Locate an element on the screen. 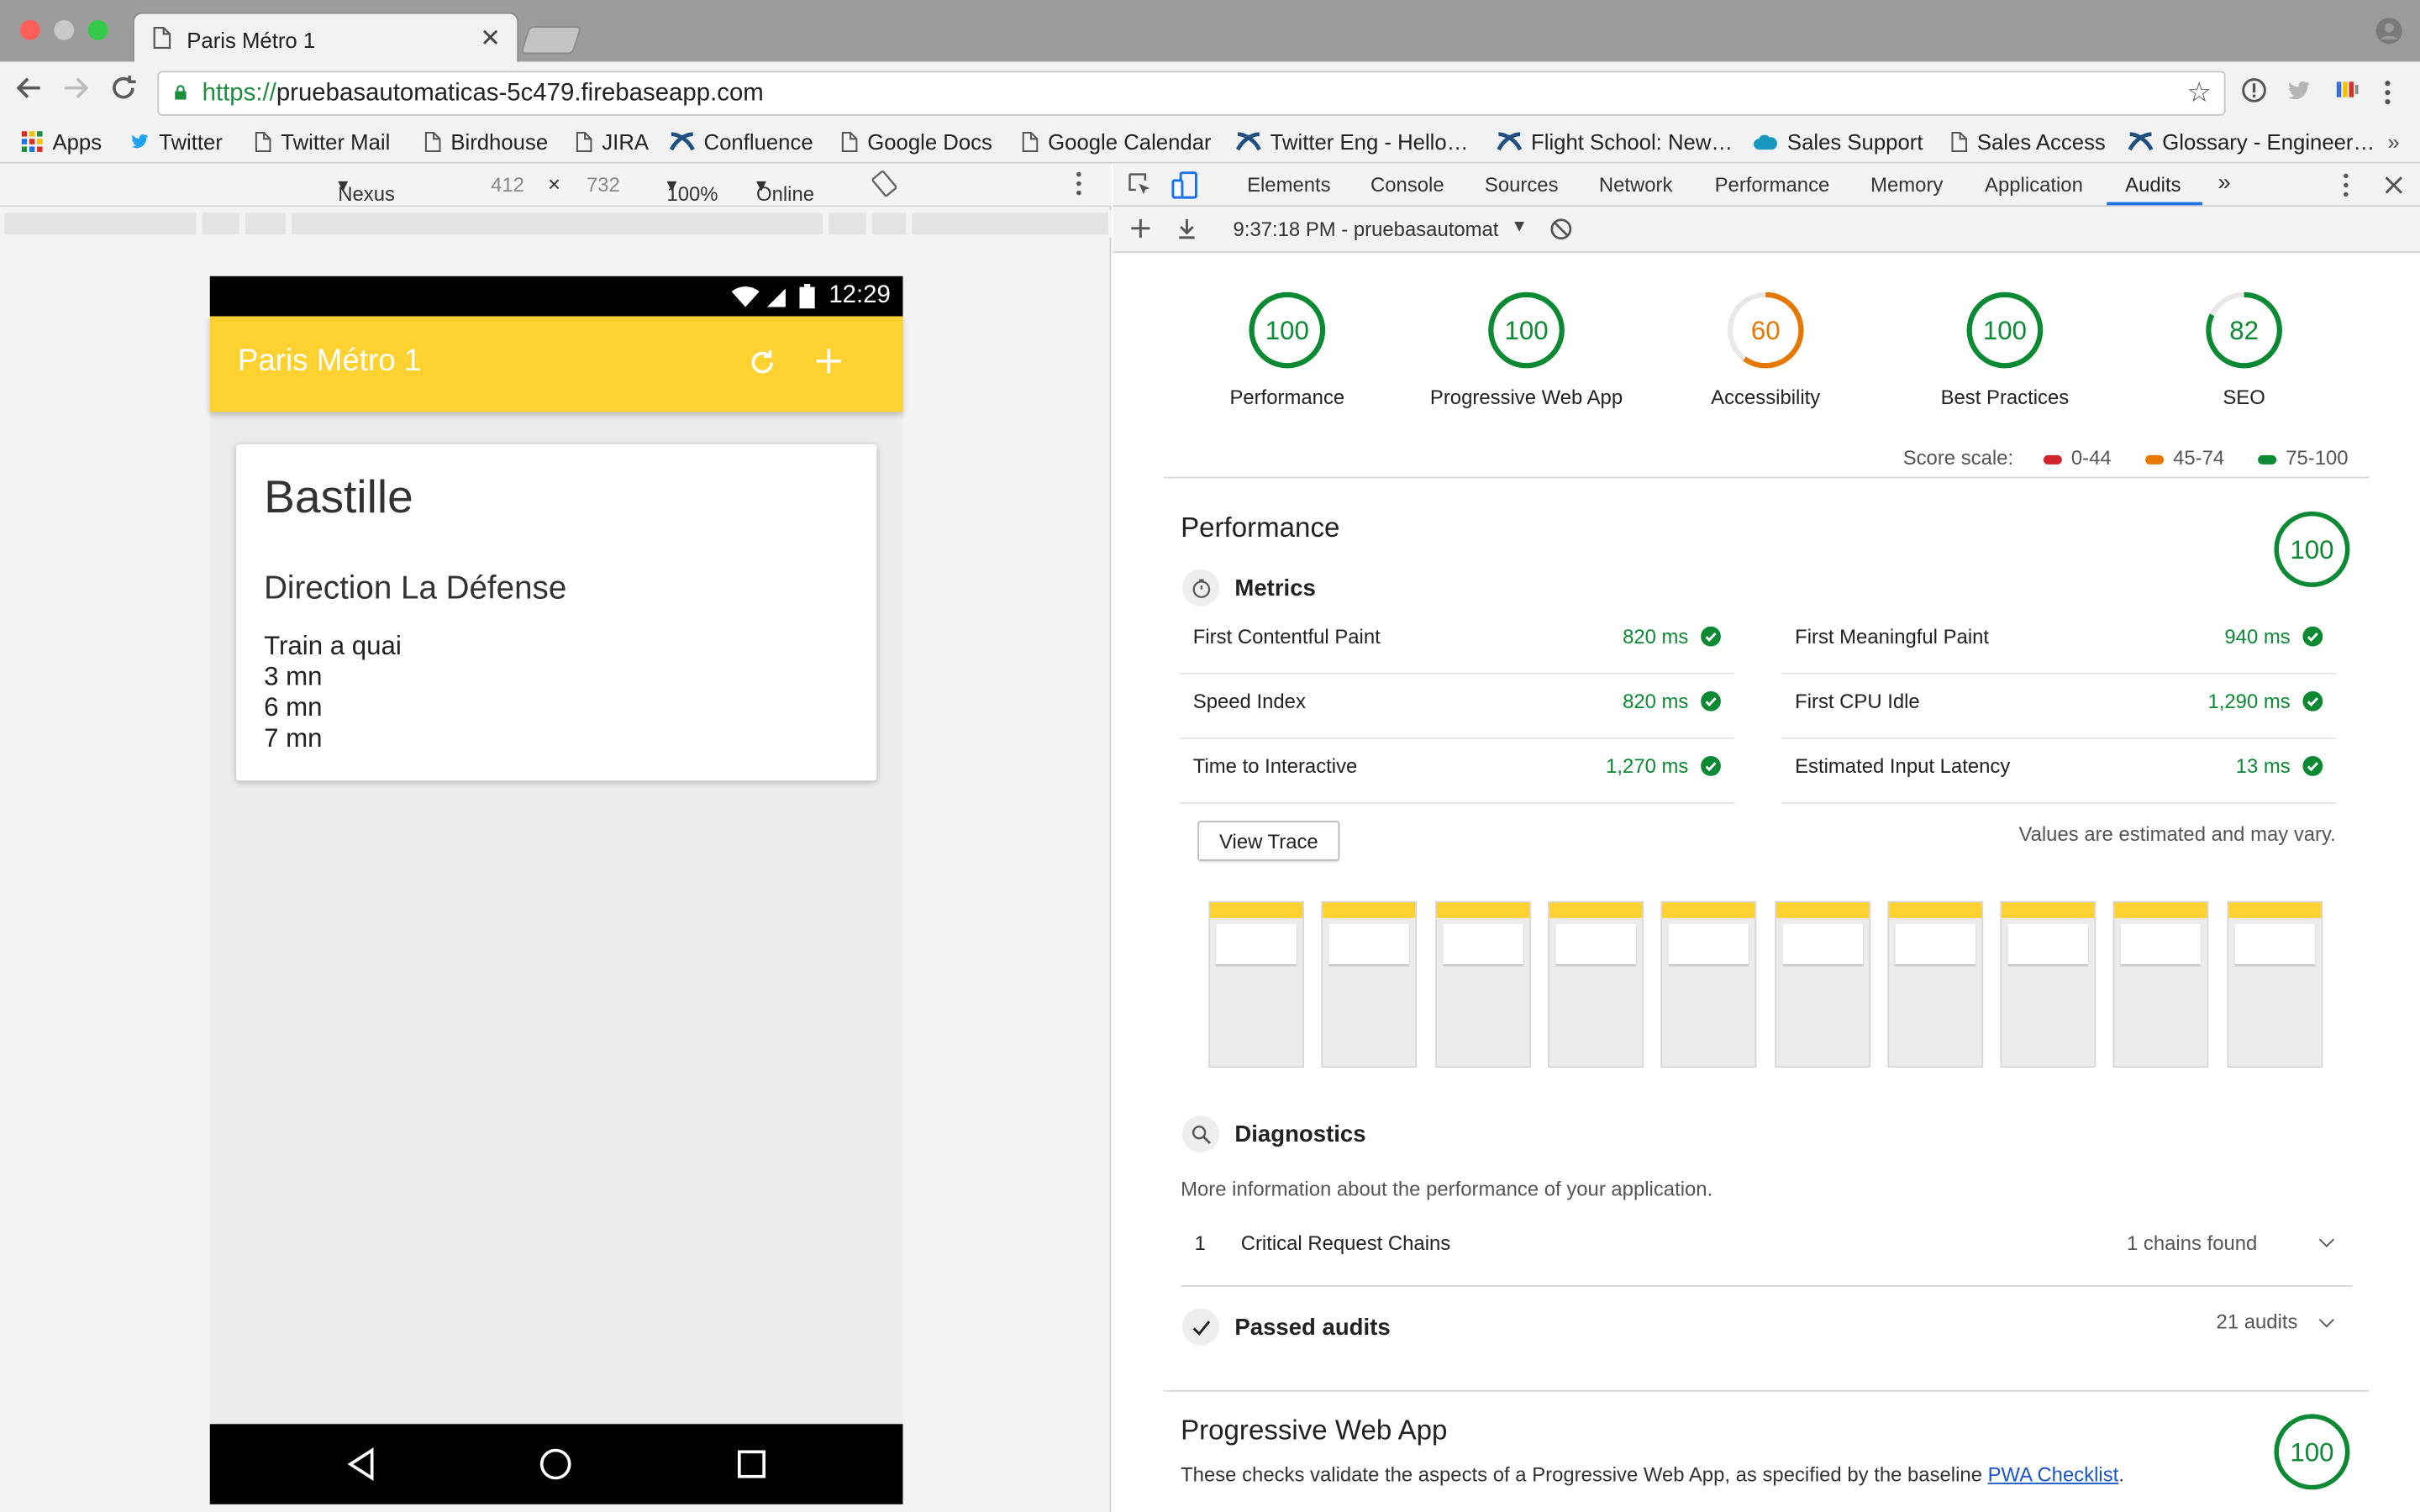  direction-label: Direction La Défense is located at coordinates (415, 588).